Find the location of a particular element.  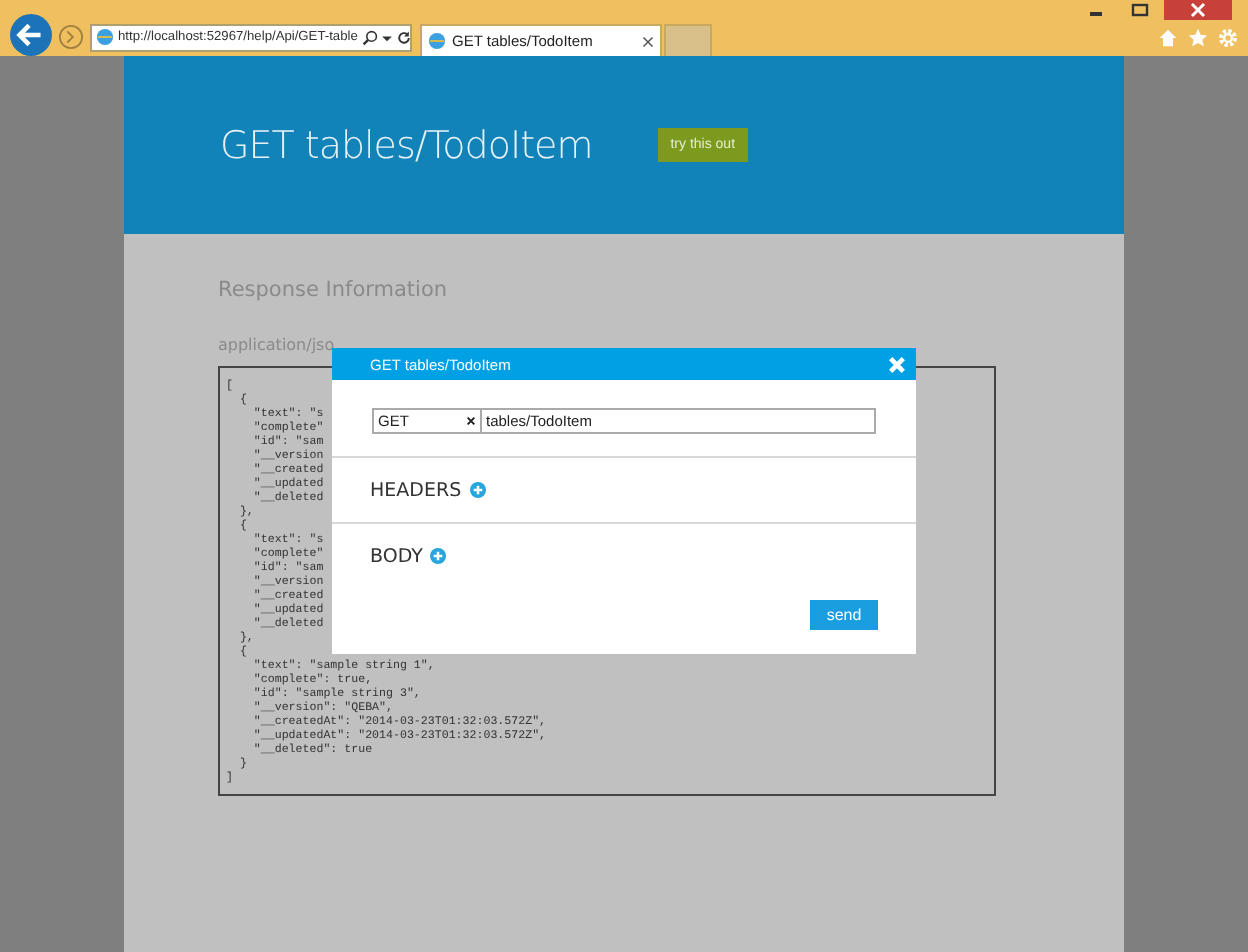

section-label: HEADERS is located at coordinates (416, 490).